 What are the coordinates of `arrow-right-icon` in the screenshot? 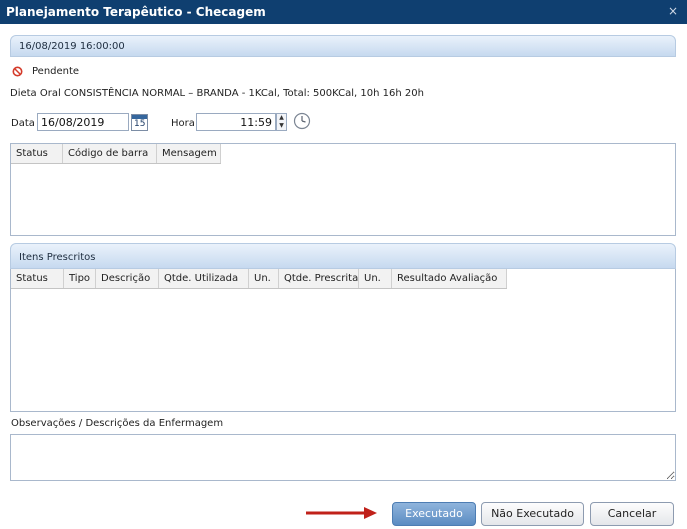 It's located at (341, 513).